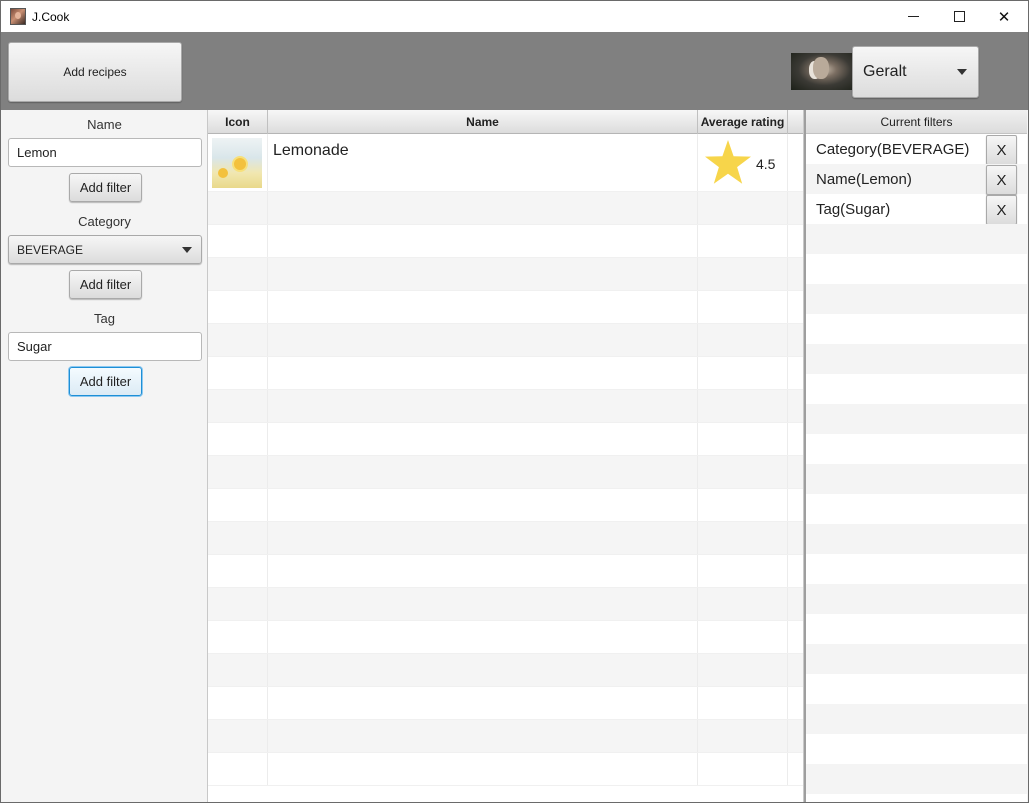  Describe the element at coordinates (105, 381) in the screenshot. I see `add-tag-filter-button: Add filter` at that location.